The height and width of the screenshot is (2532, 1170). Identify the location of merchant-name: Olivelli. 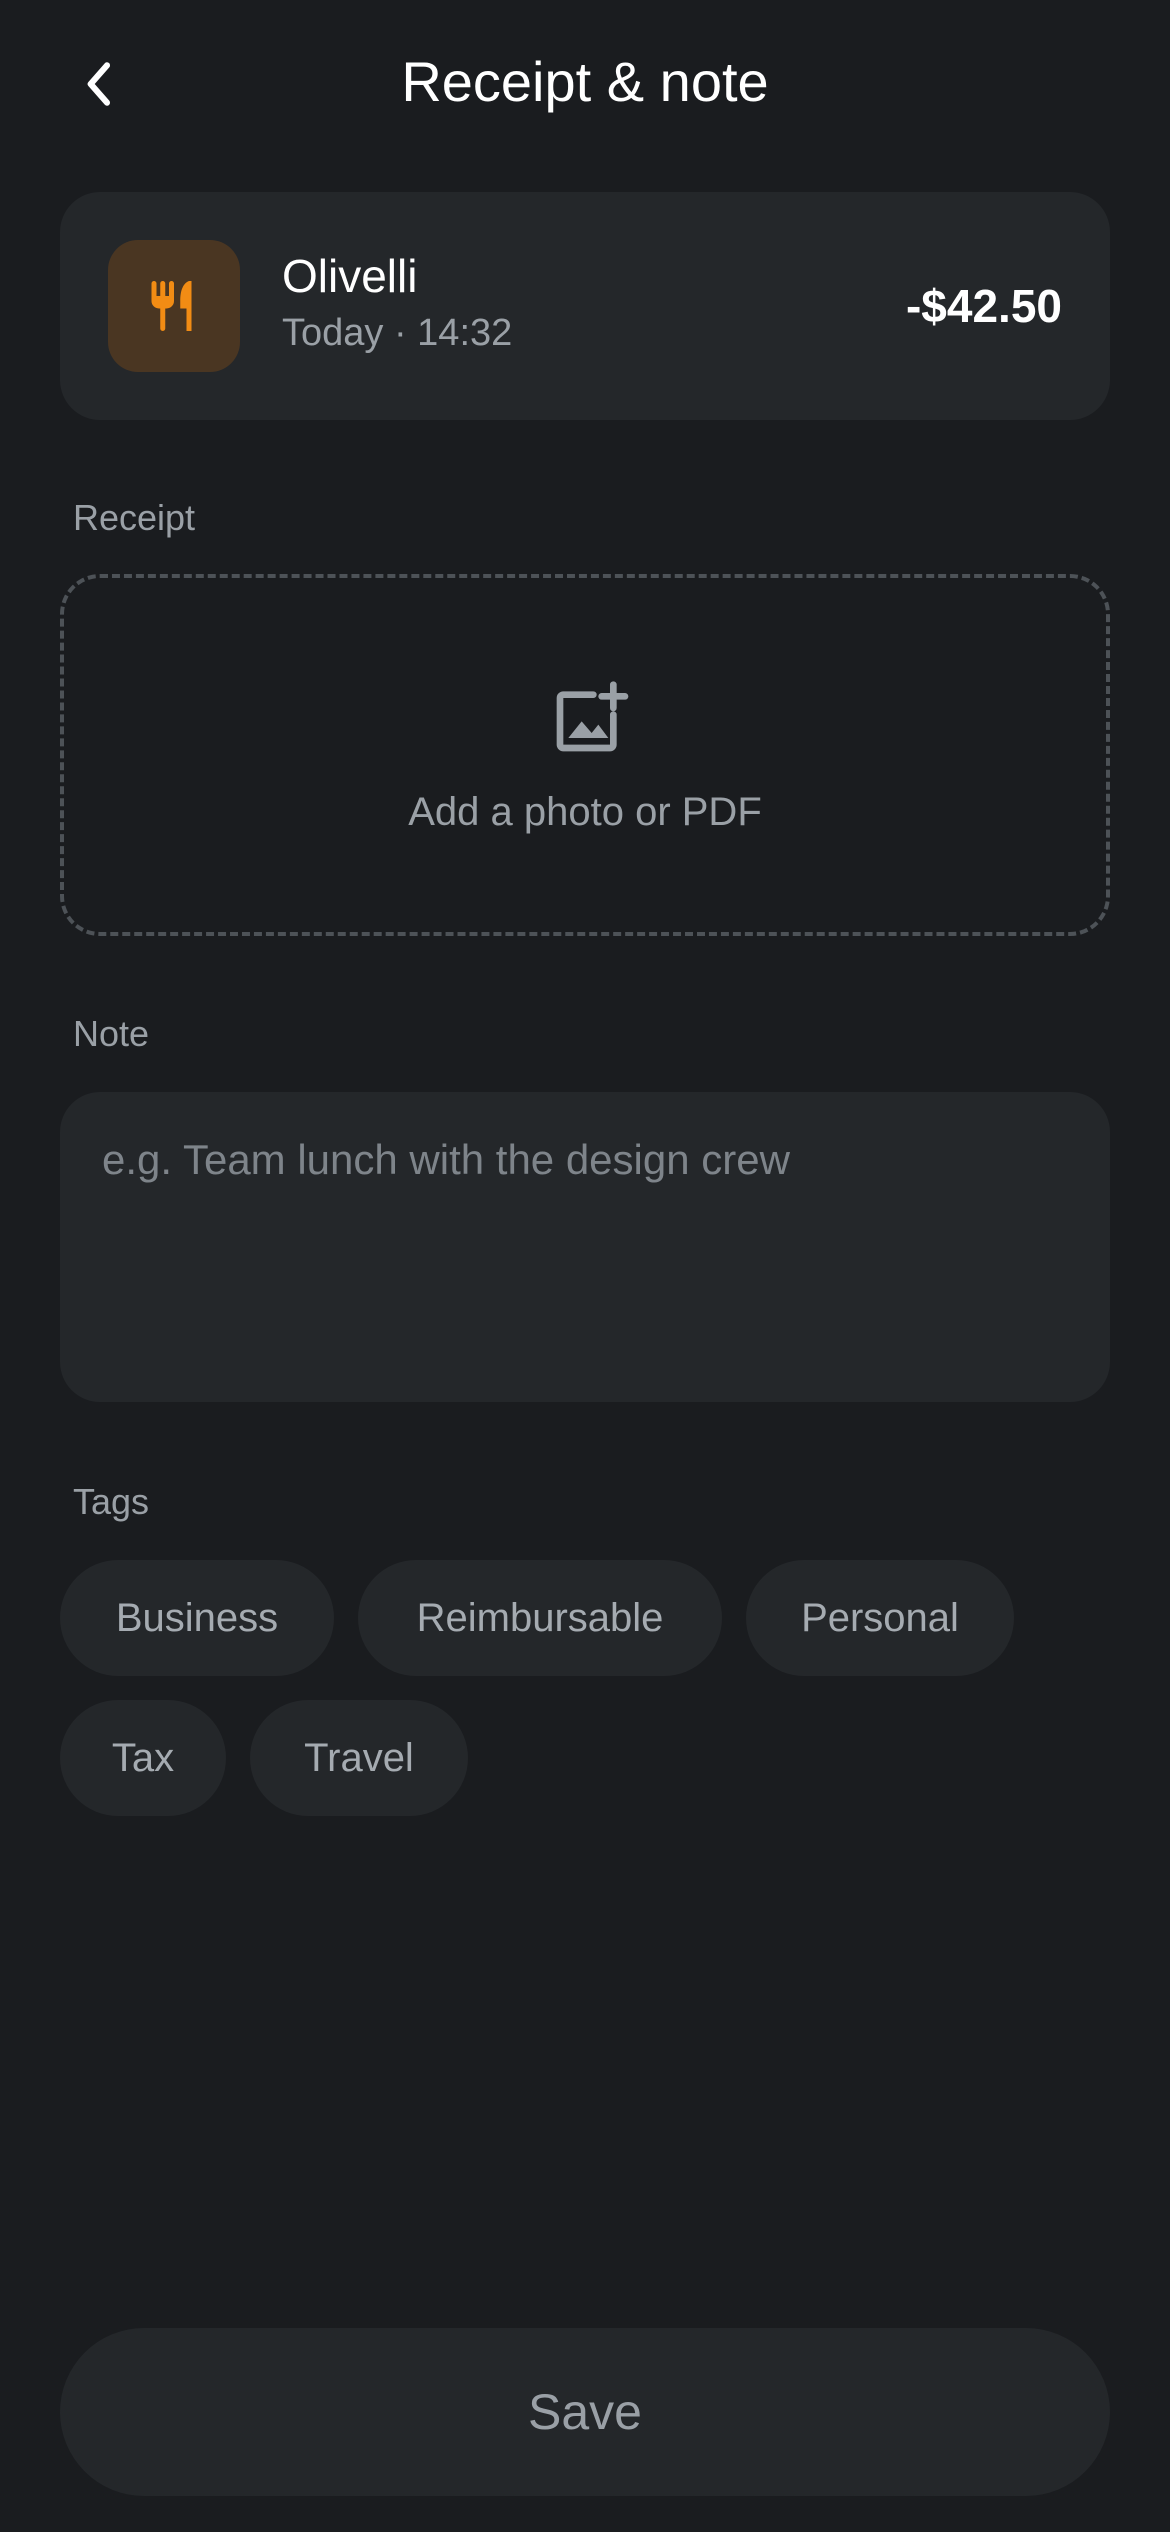
(350, 276).